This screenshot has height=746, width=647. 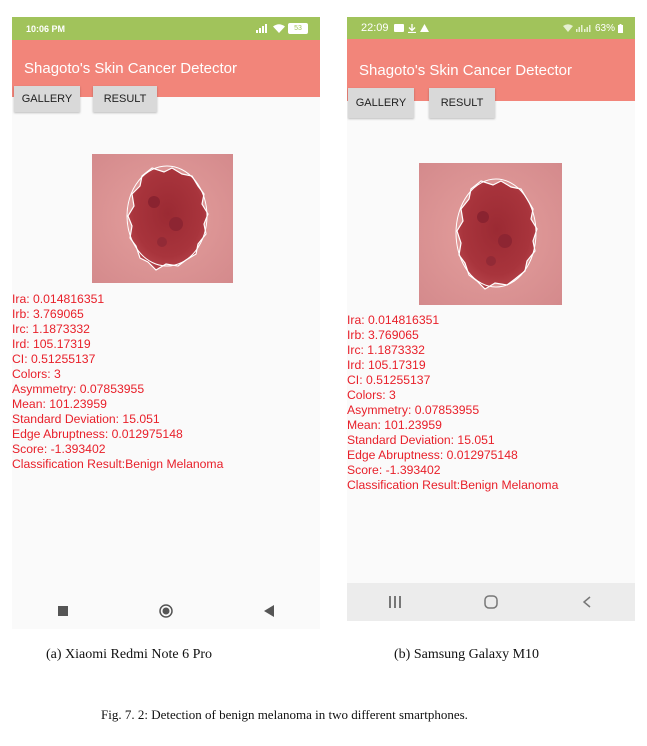 I want to click on recents-lines-icon, so click(x=395, y=602).